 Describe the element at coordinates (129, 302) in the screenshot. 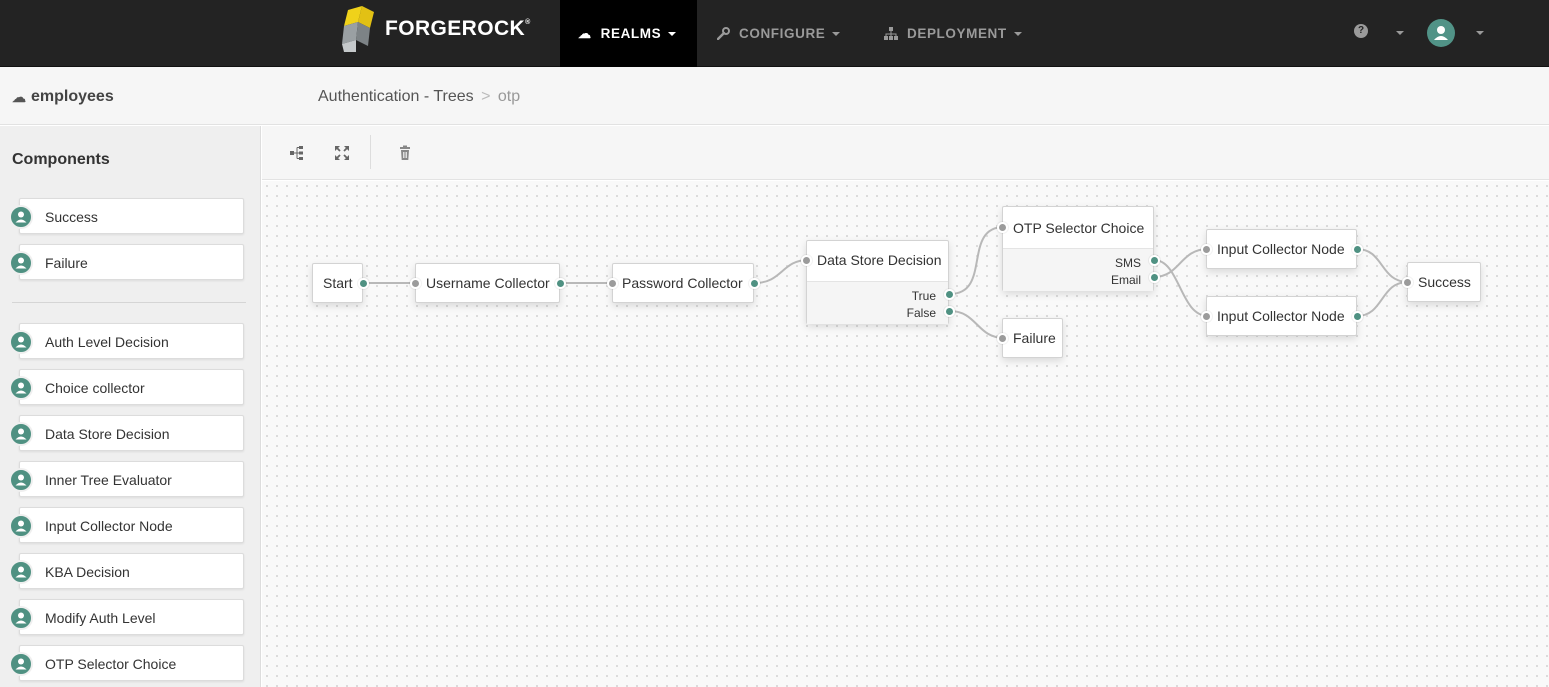

I see `sidebar-divider` at that location.